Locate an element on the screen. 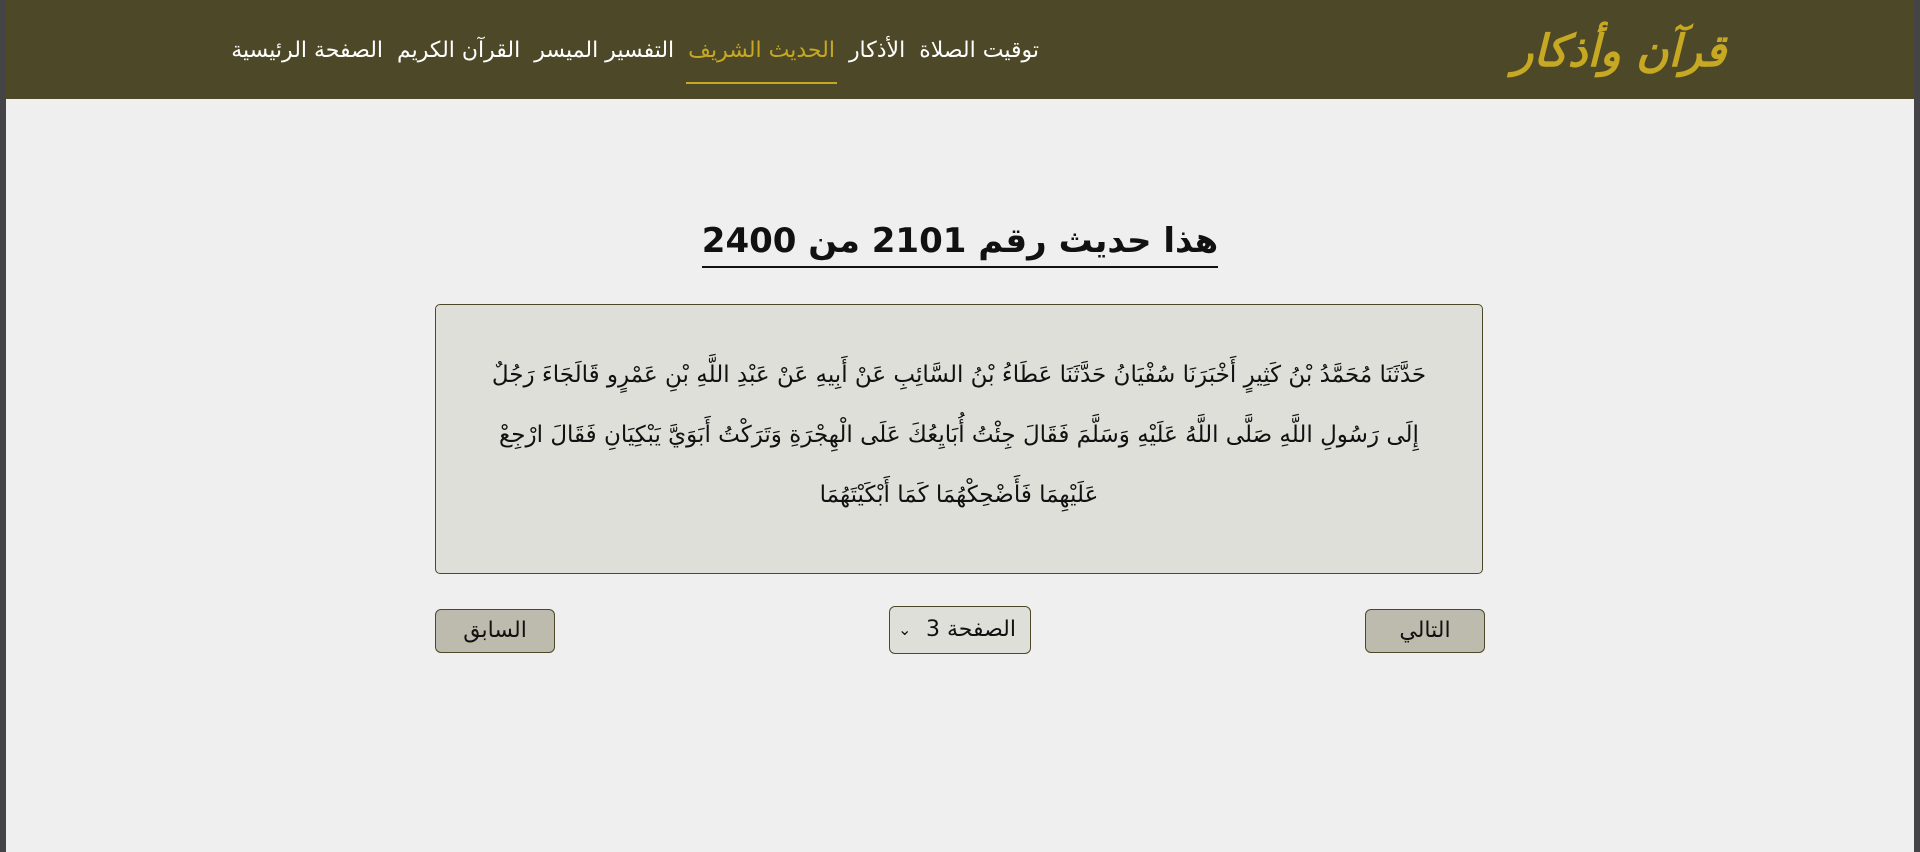  previous-button: السابق is located at coordinates (495, 631).